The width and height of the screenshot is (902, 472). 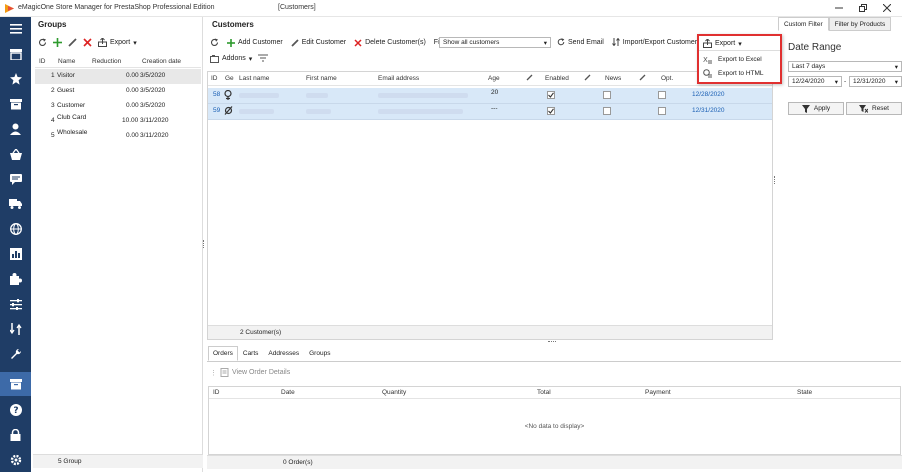 I want to click on add-customer-button: Add Customer, so click(x=255, y=42).